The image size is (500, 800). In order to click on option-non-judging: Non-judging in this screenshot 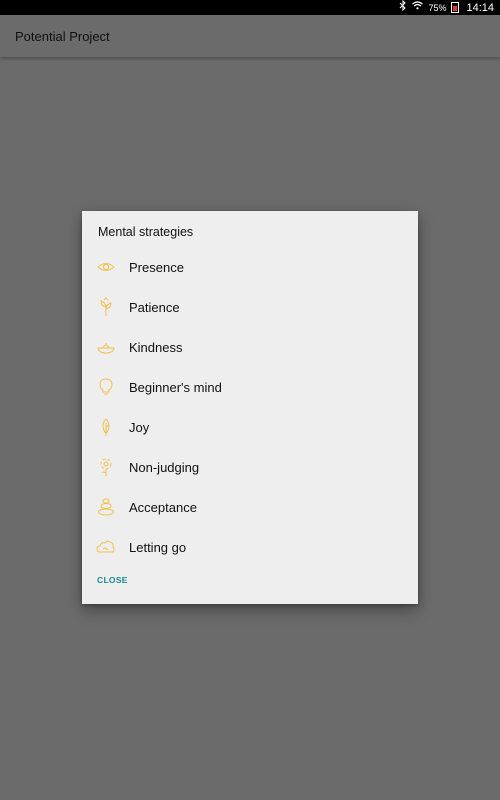, I will do `click(250, 467)`.